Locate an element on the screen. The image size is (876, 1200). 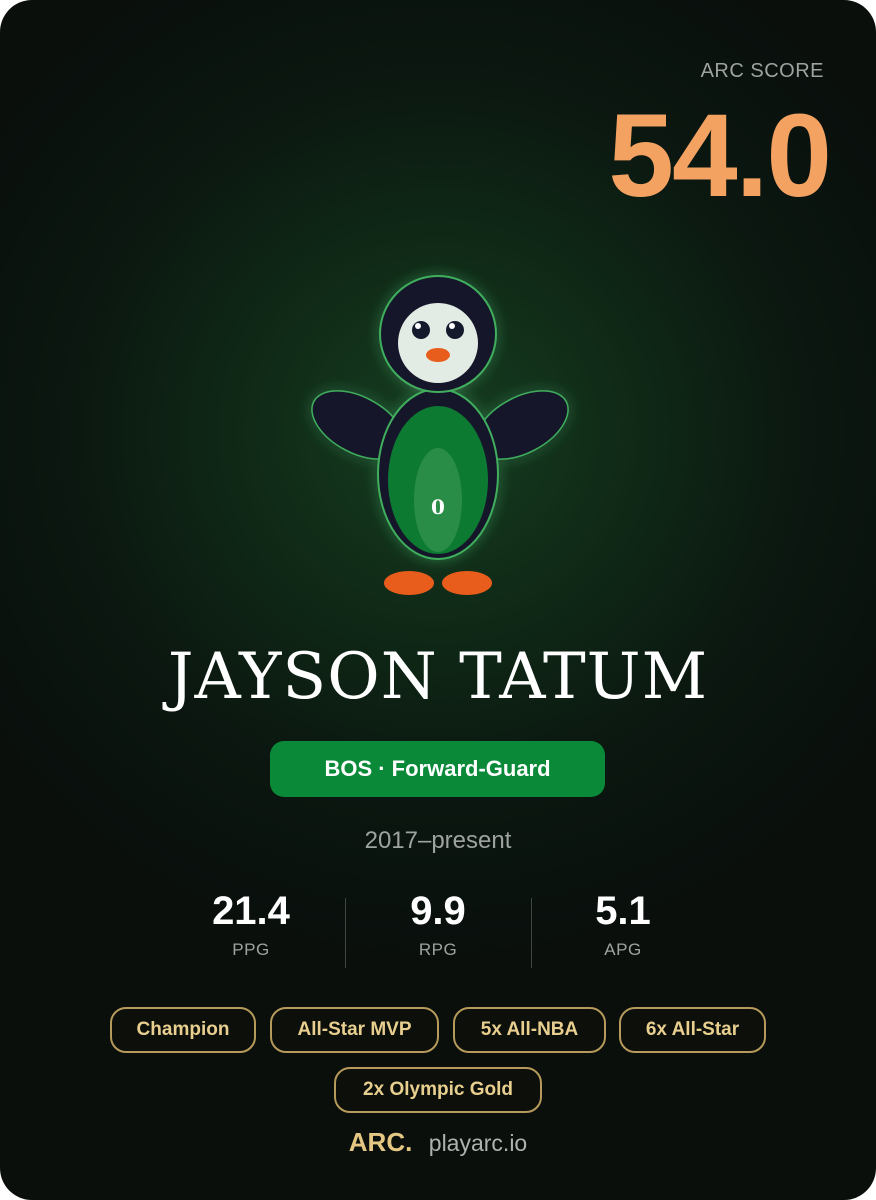
stat-value: 9.9 is located at coordinates (438, 911).